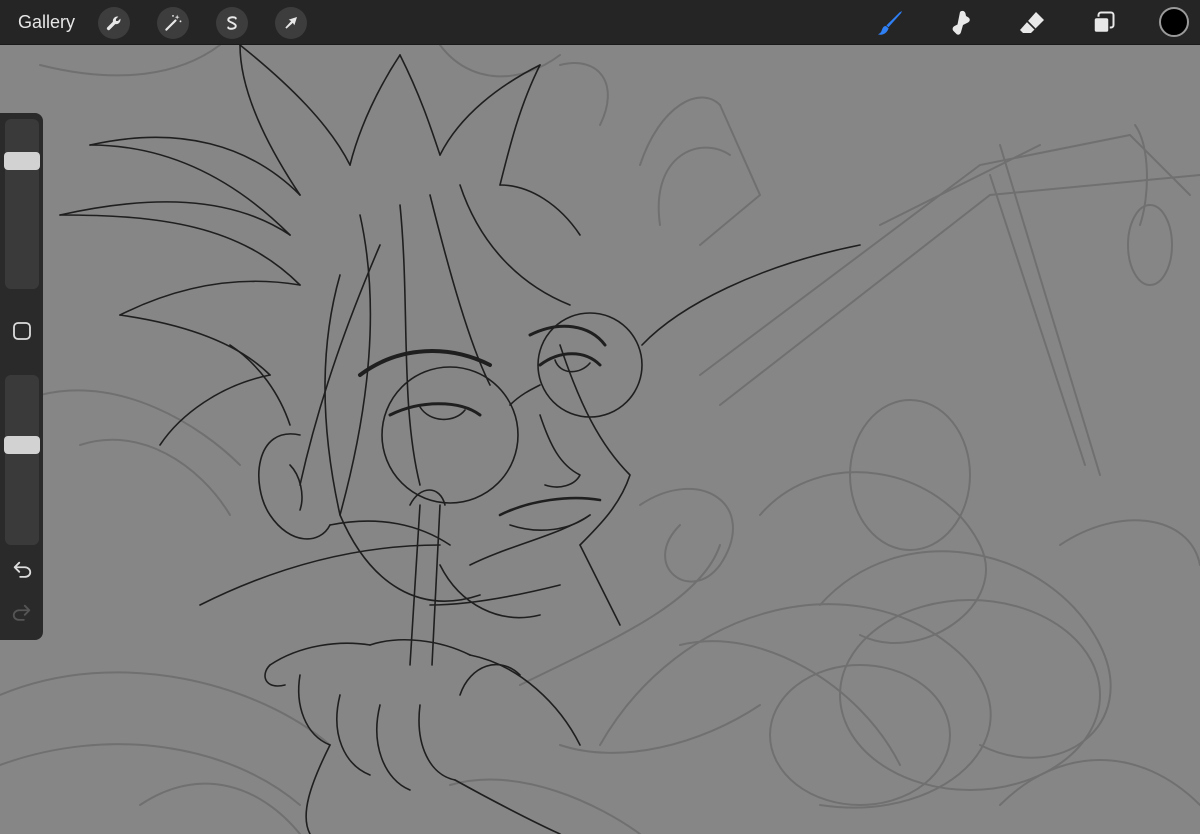 The width and height of the screenshot is (1200, 834). I want to click on undo-button, so click(22, 570).